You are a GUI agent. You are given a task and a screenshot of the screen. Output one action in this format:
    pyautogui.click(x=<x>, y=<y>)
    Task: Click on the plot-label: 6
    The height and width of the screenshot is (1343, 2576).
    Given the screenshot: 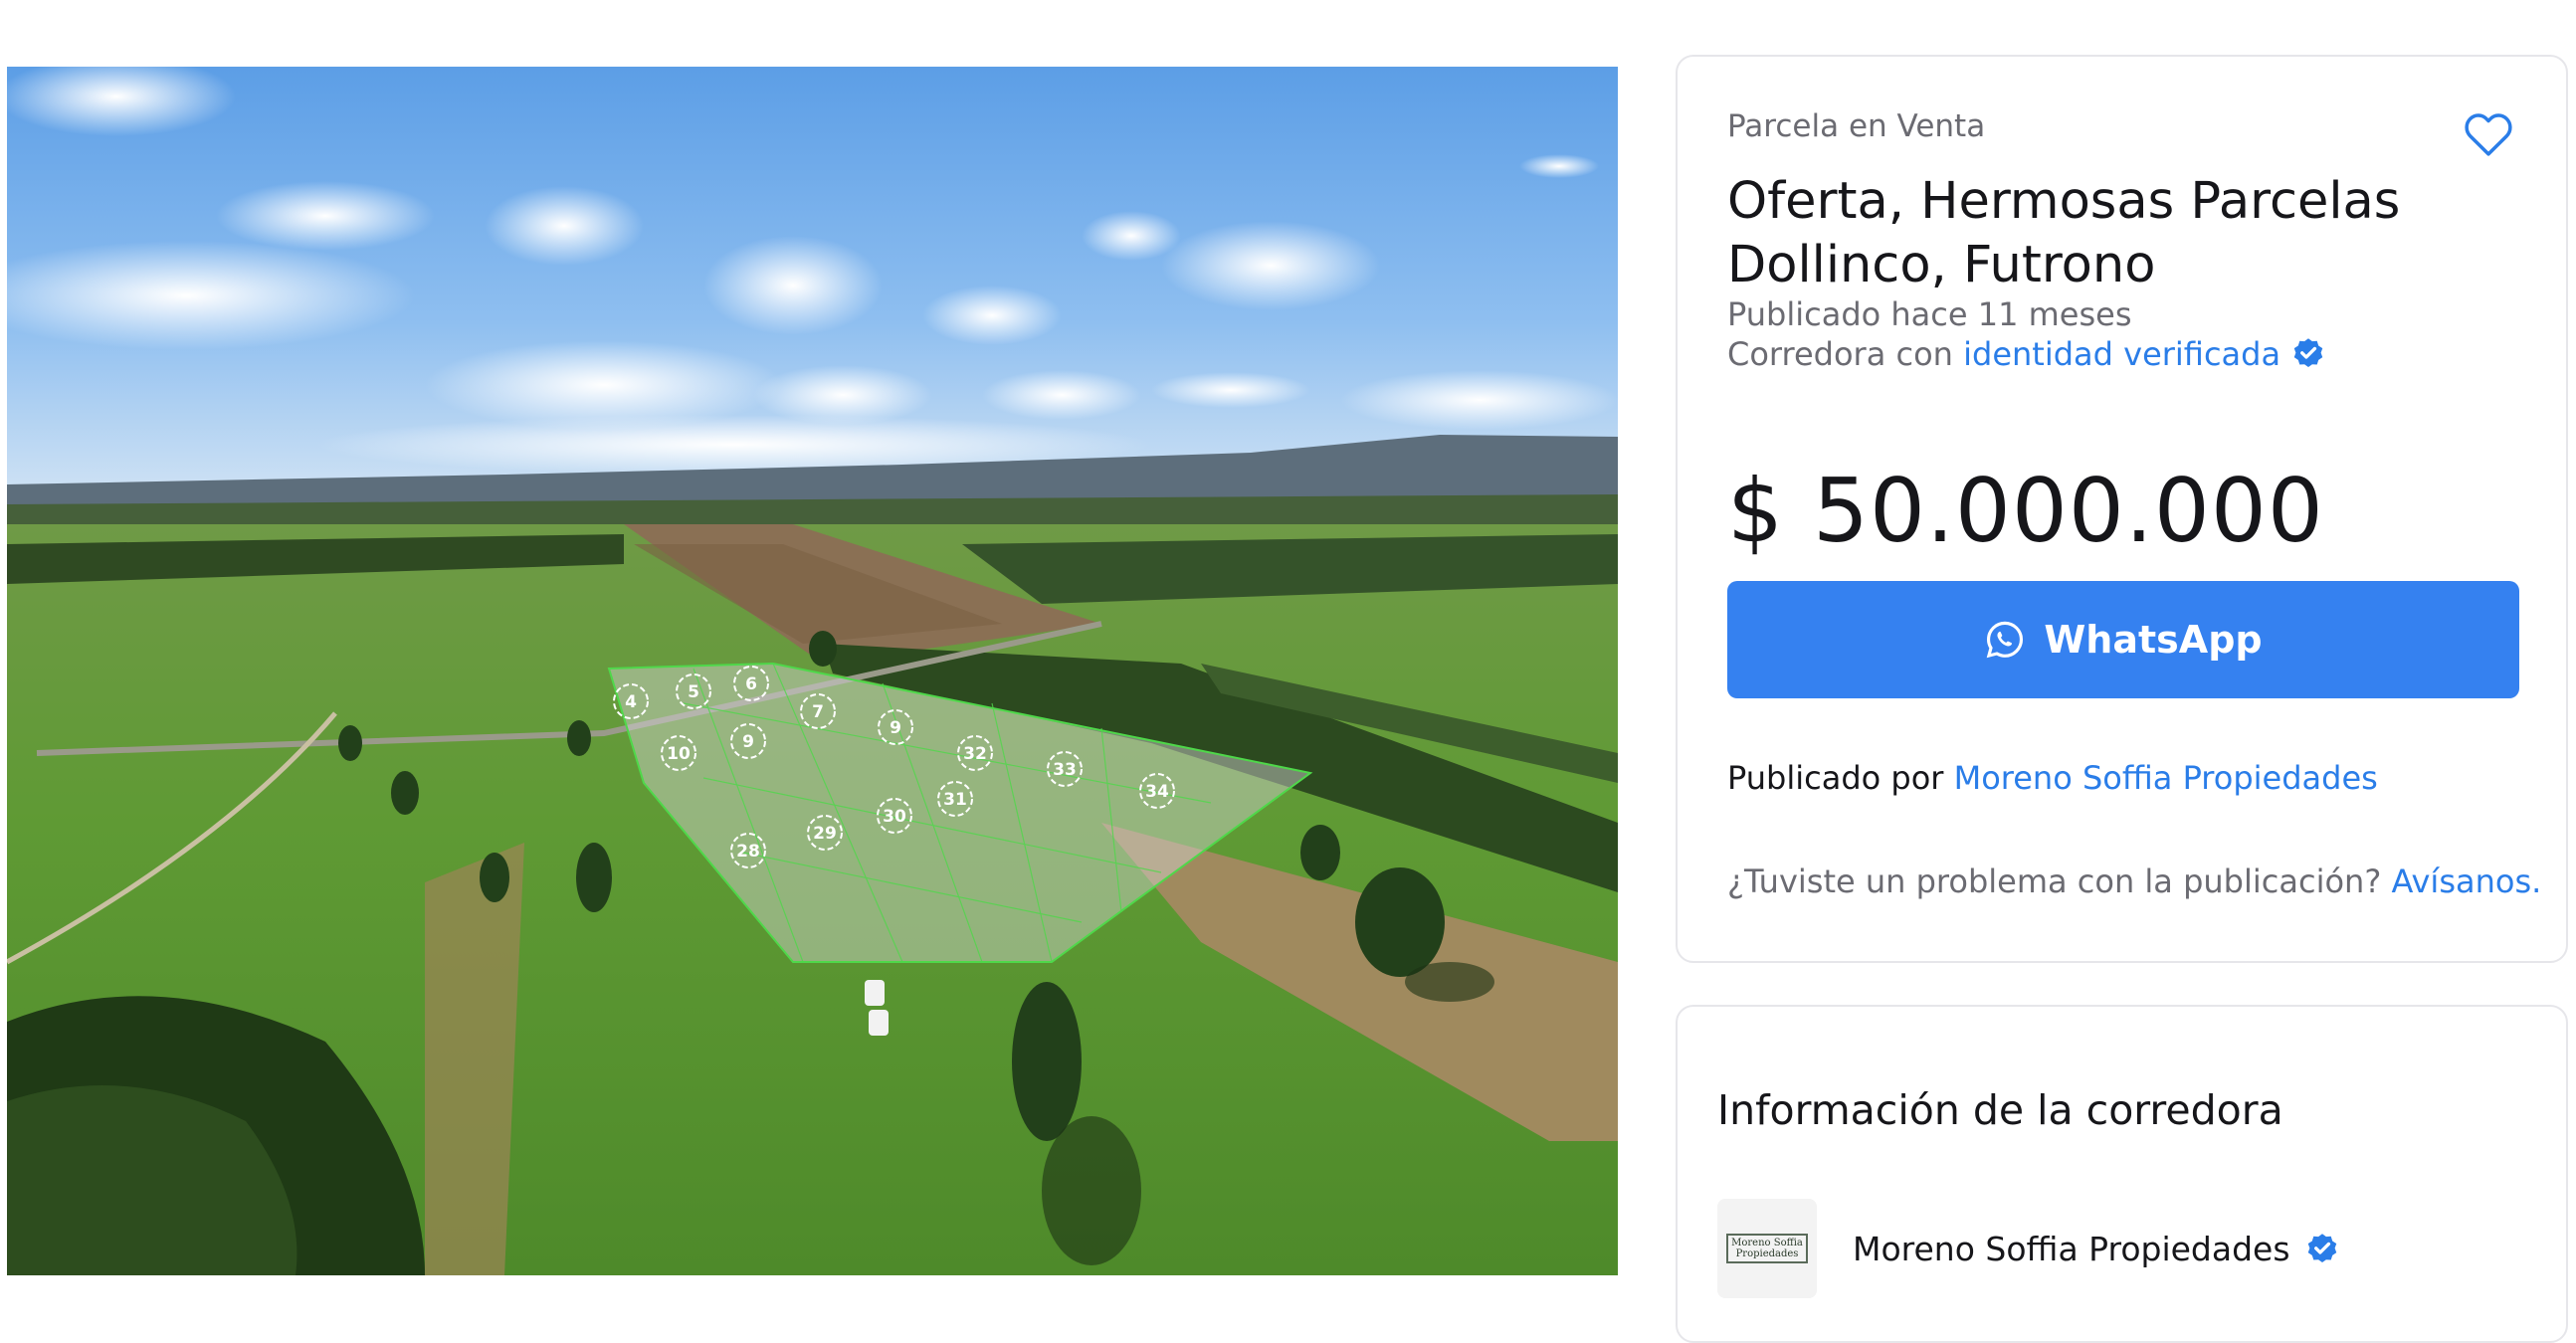 What is the action you would take?
    pyautogui.click(x=751, y=684)
    